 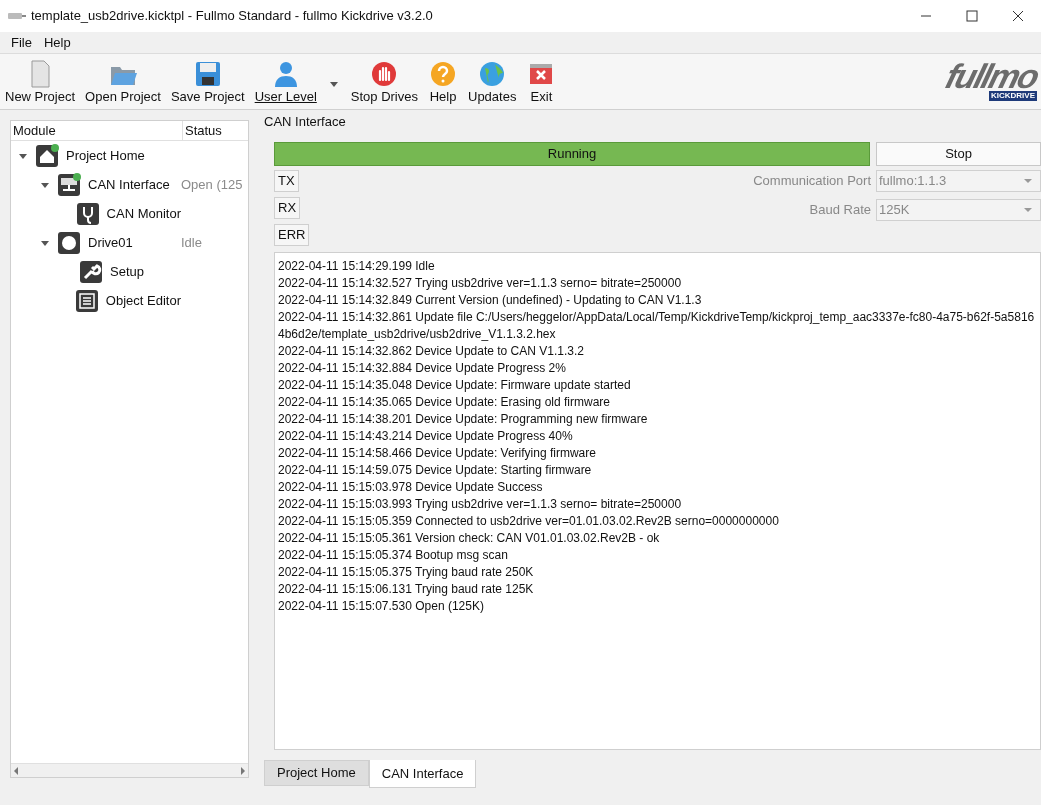 What do you see at coordinates (406, 572) in the screenshot?
I see `log-line: 2022-04-11 15:15:05.375 Trying baud rate 250K` at bounding box center [406, 572].